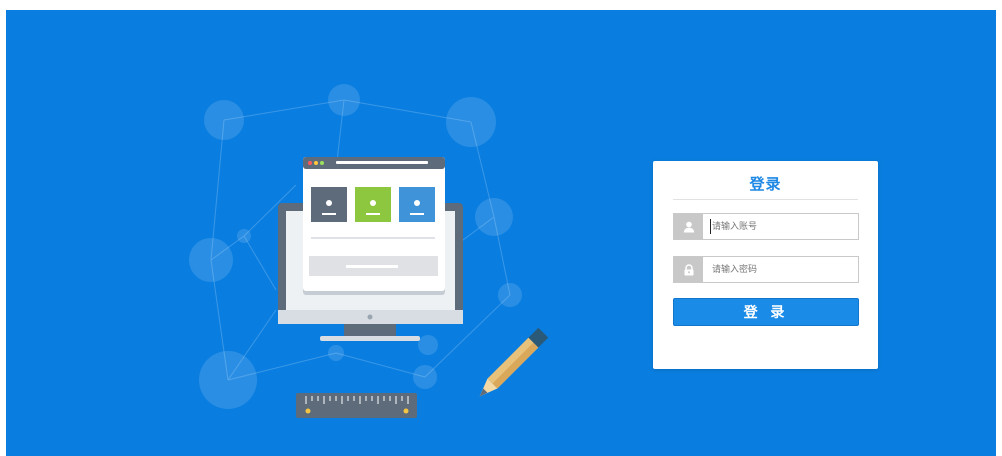  I want to click on login-title: 登录, so click(765, 184).